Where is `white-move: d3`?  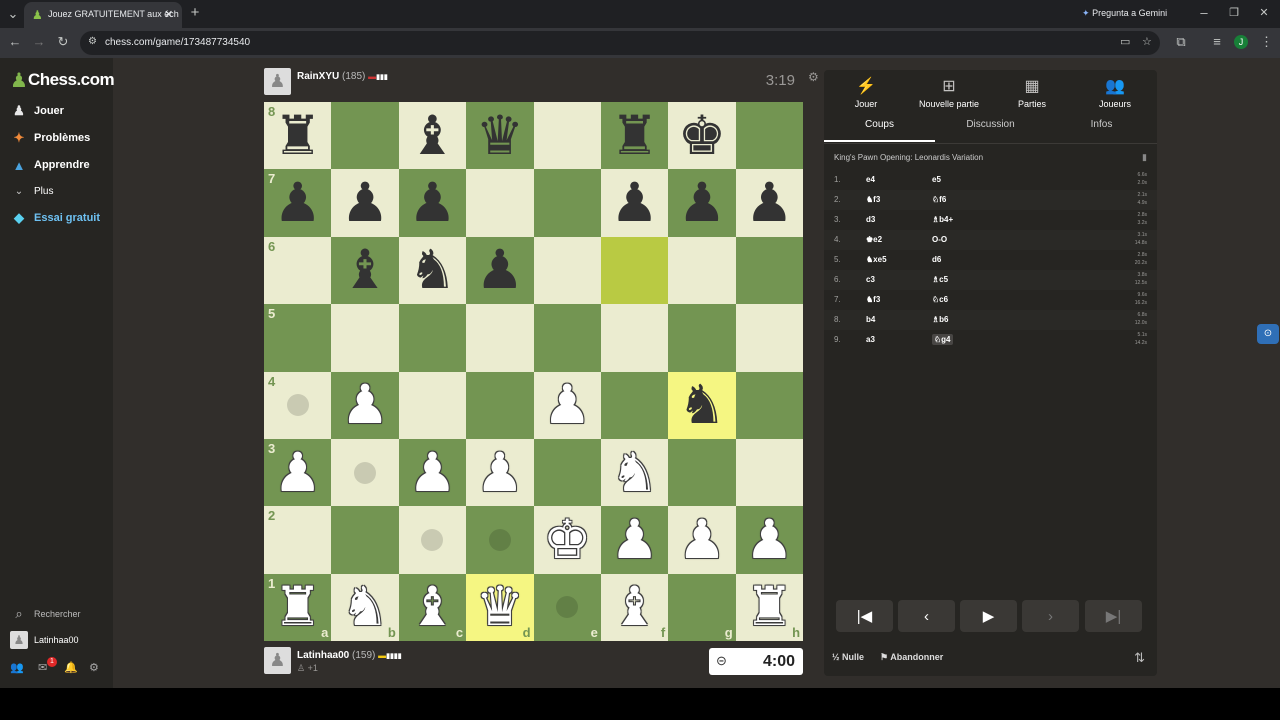
white-move: d3 is located at coordinates (870, 219).